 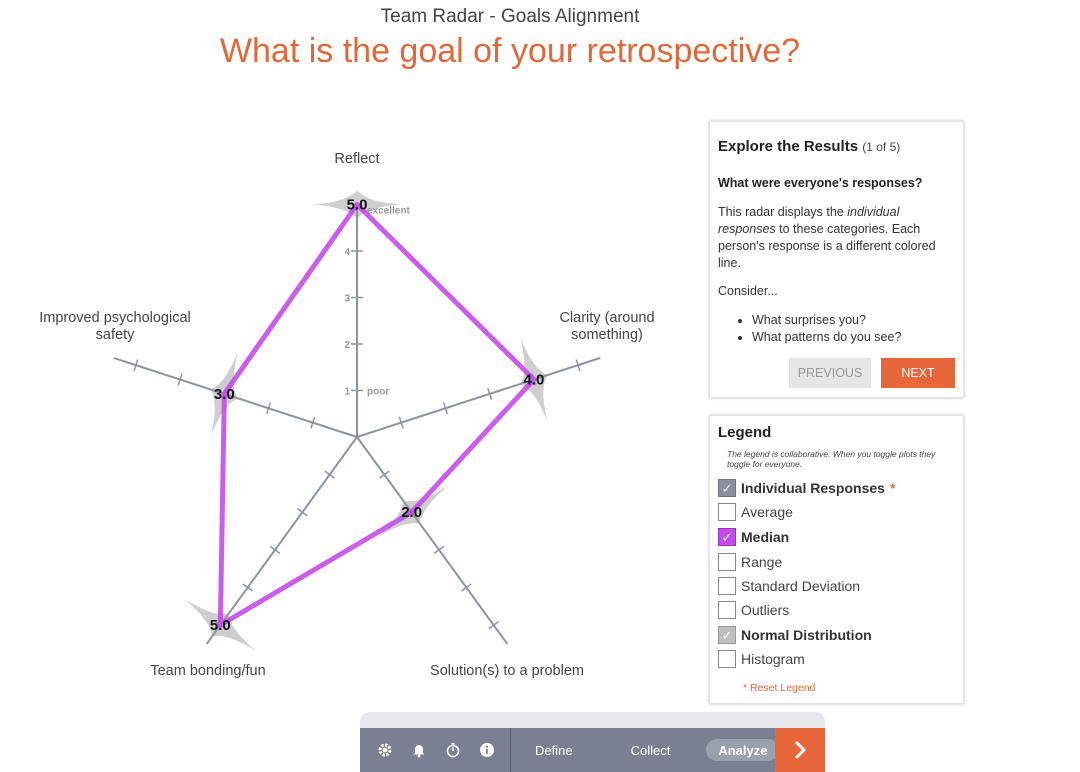 I want to click on legend-item: ✓ Individual Responses *, so click(x=806, y=488).